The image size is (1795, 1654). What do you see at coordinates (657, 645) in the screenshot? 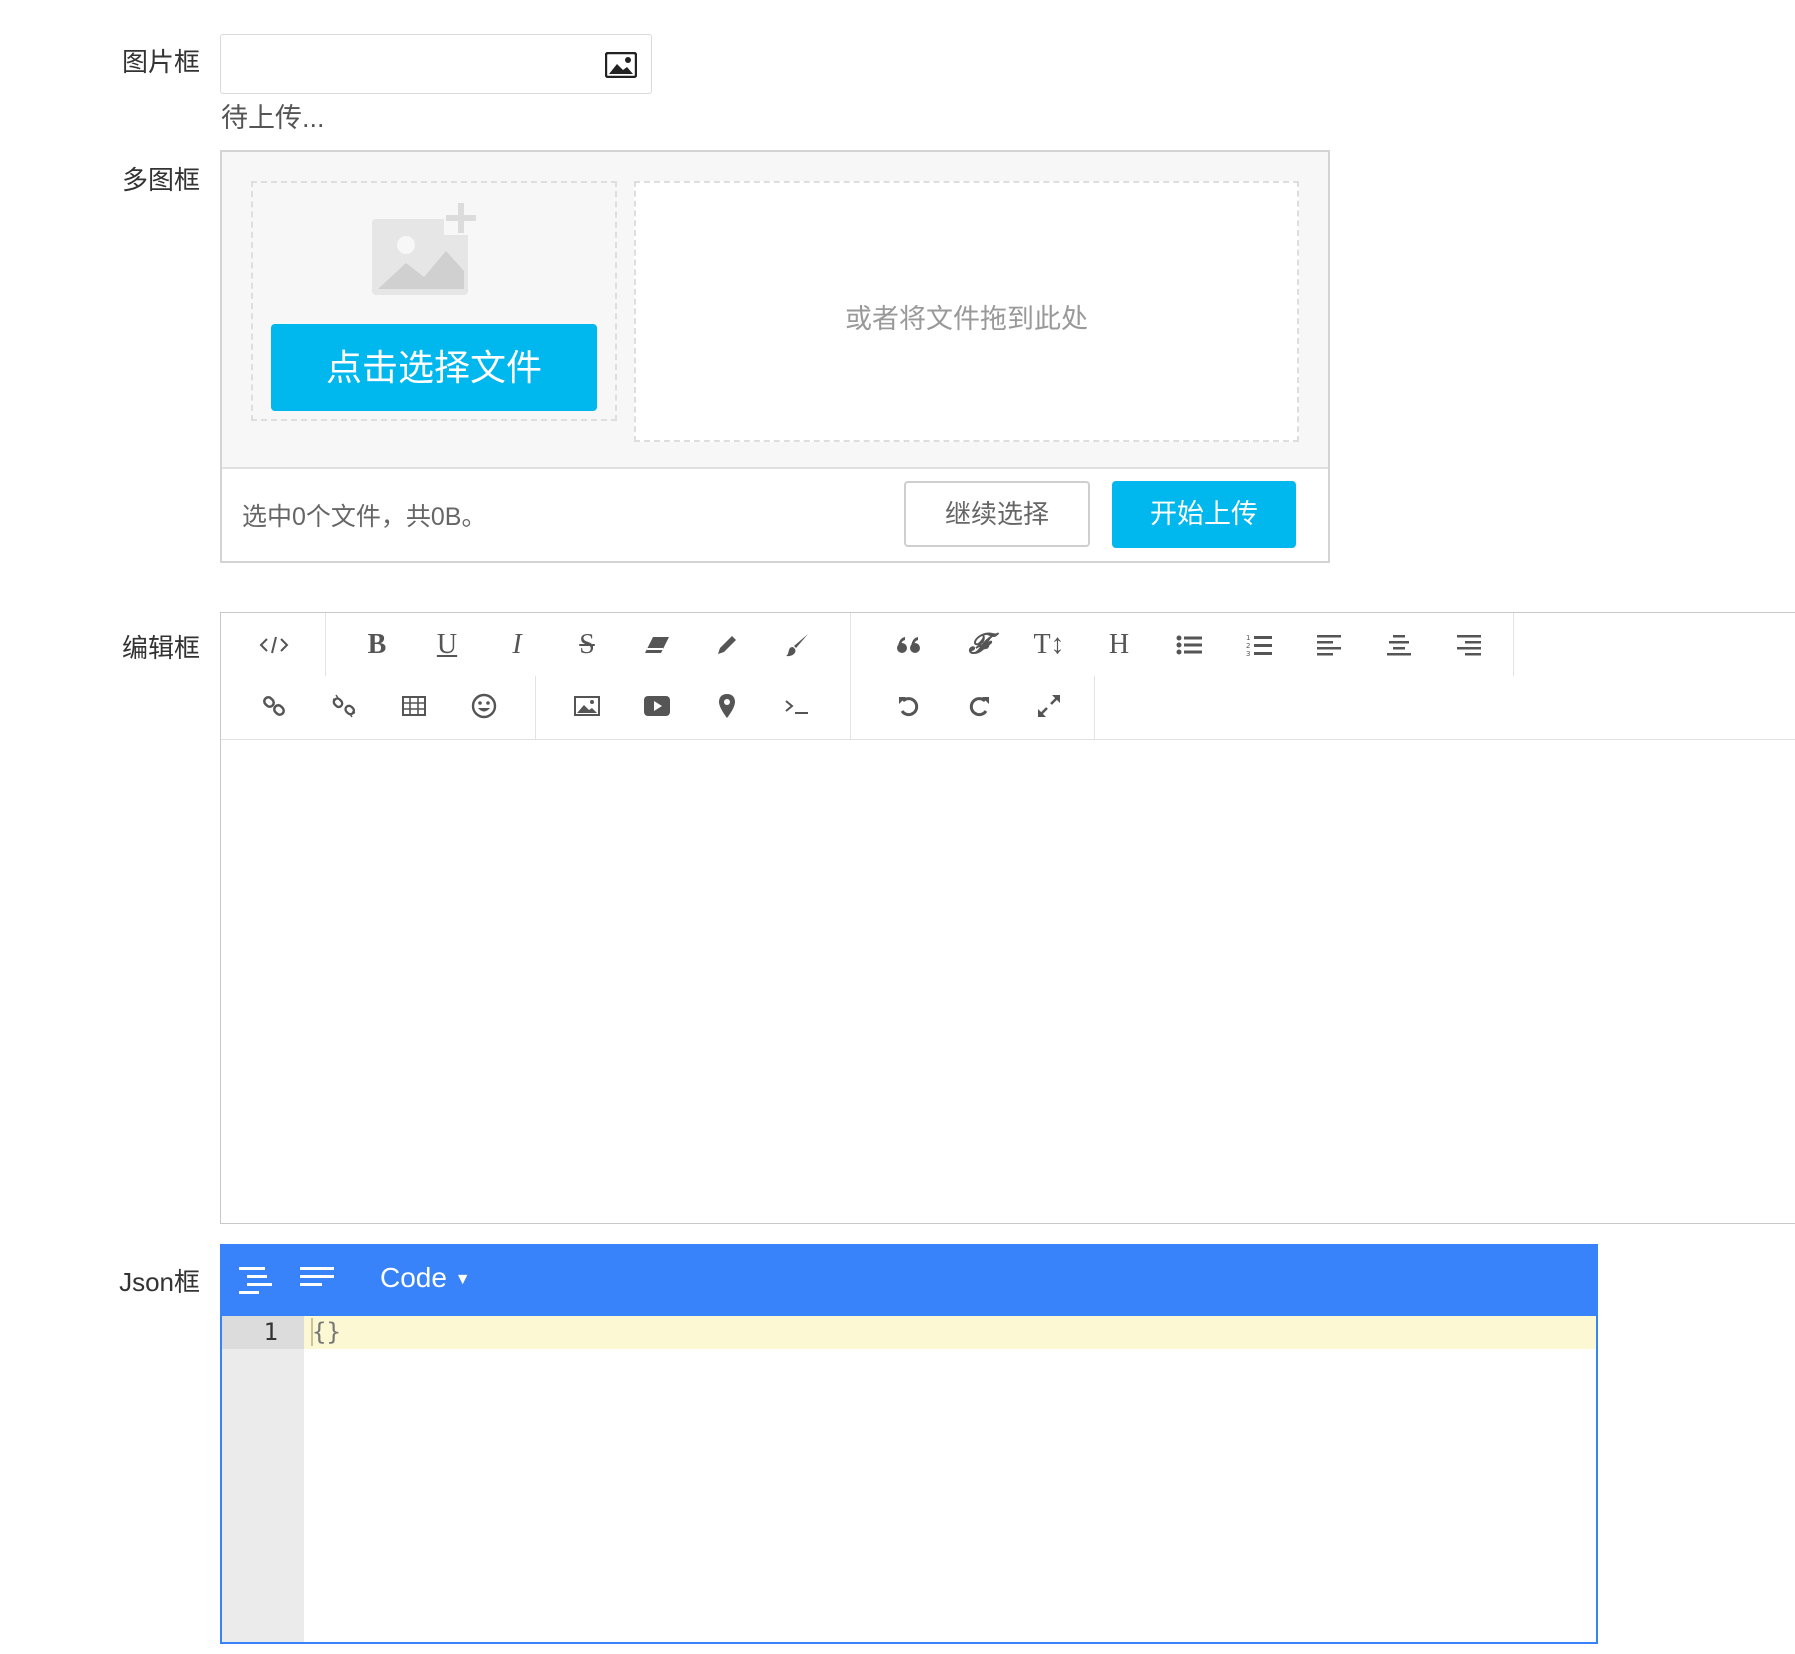
I see `eraser-icon` at bounding box center [657, 645].